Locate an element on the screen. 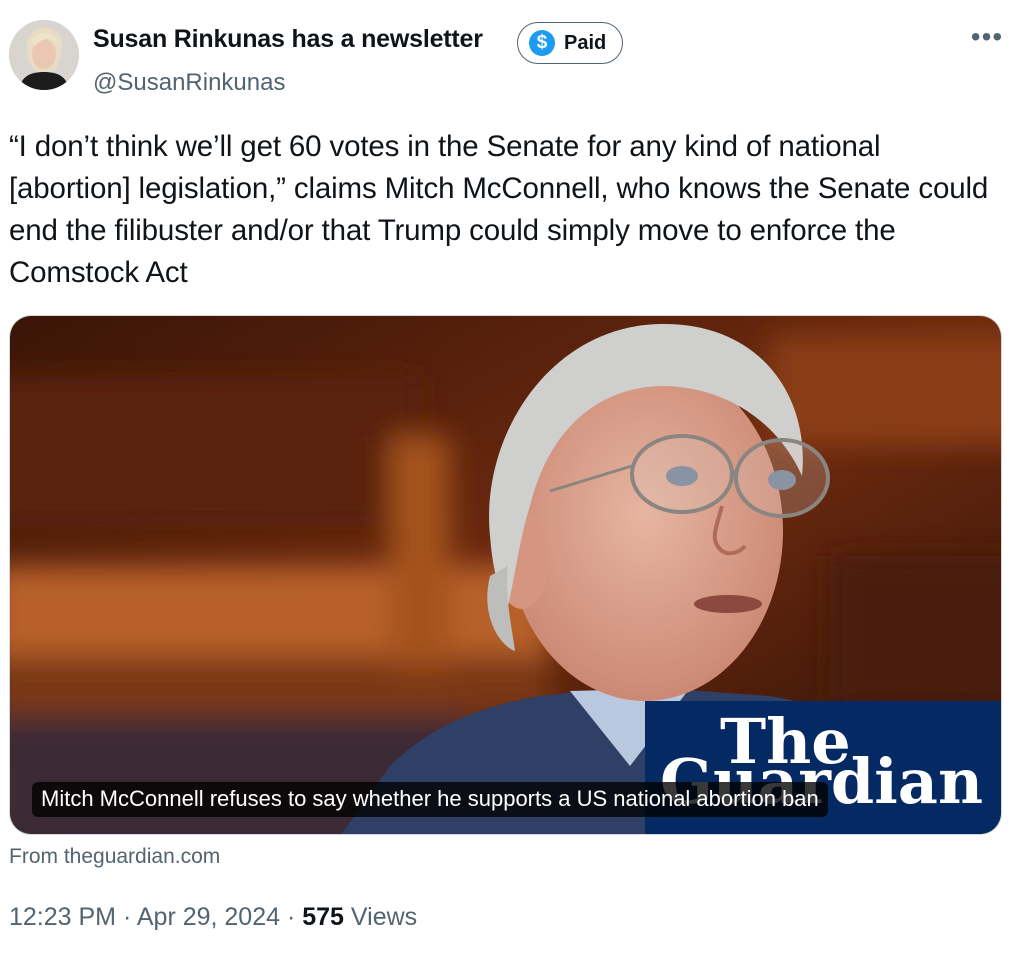 The width and height of the screenshot is (1023, 958). card-source-link: From theguardian.com is located at coordinates (114, 857).